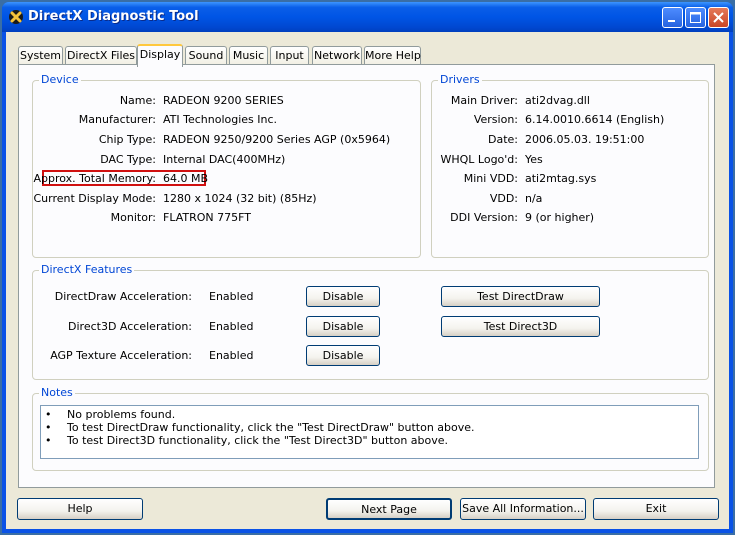 Image resolution: width=735 pixels, height=535 pixels. Describe the element at coordinates (113, 16) in the screenshot. I see `window-title: DirectX Diagnostic Tool` at that location.